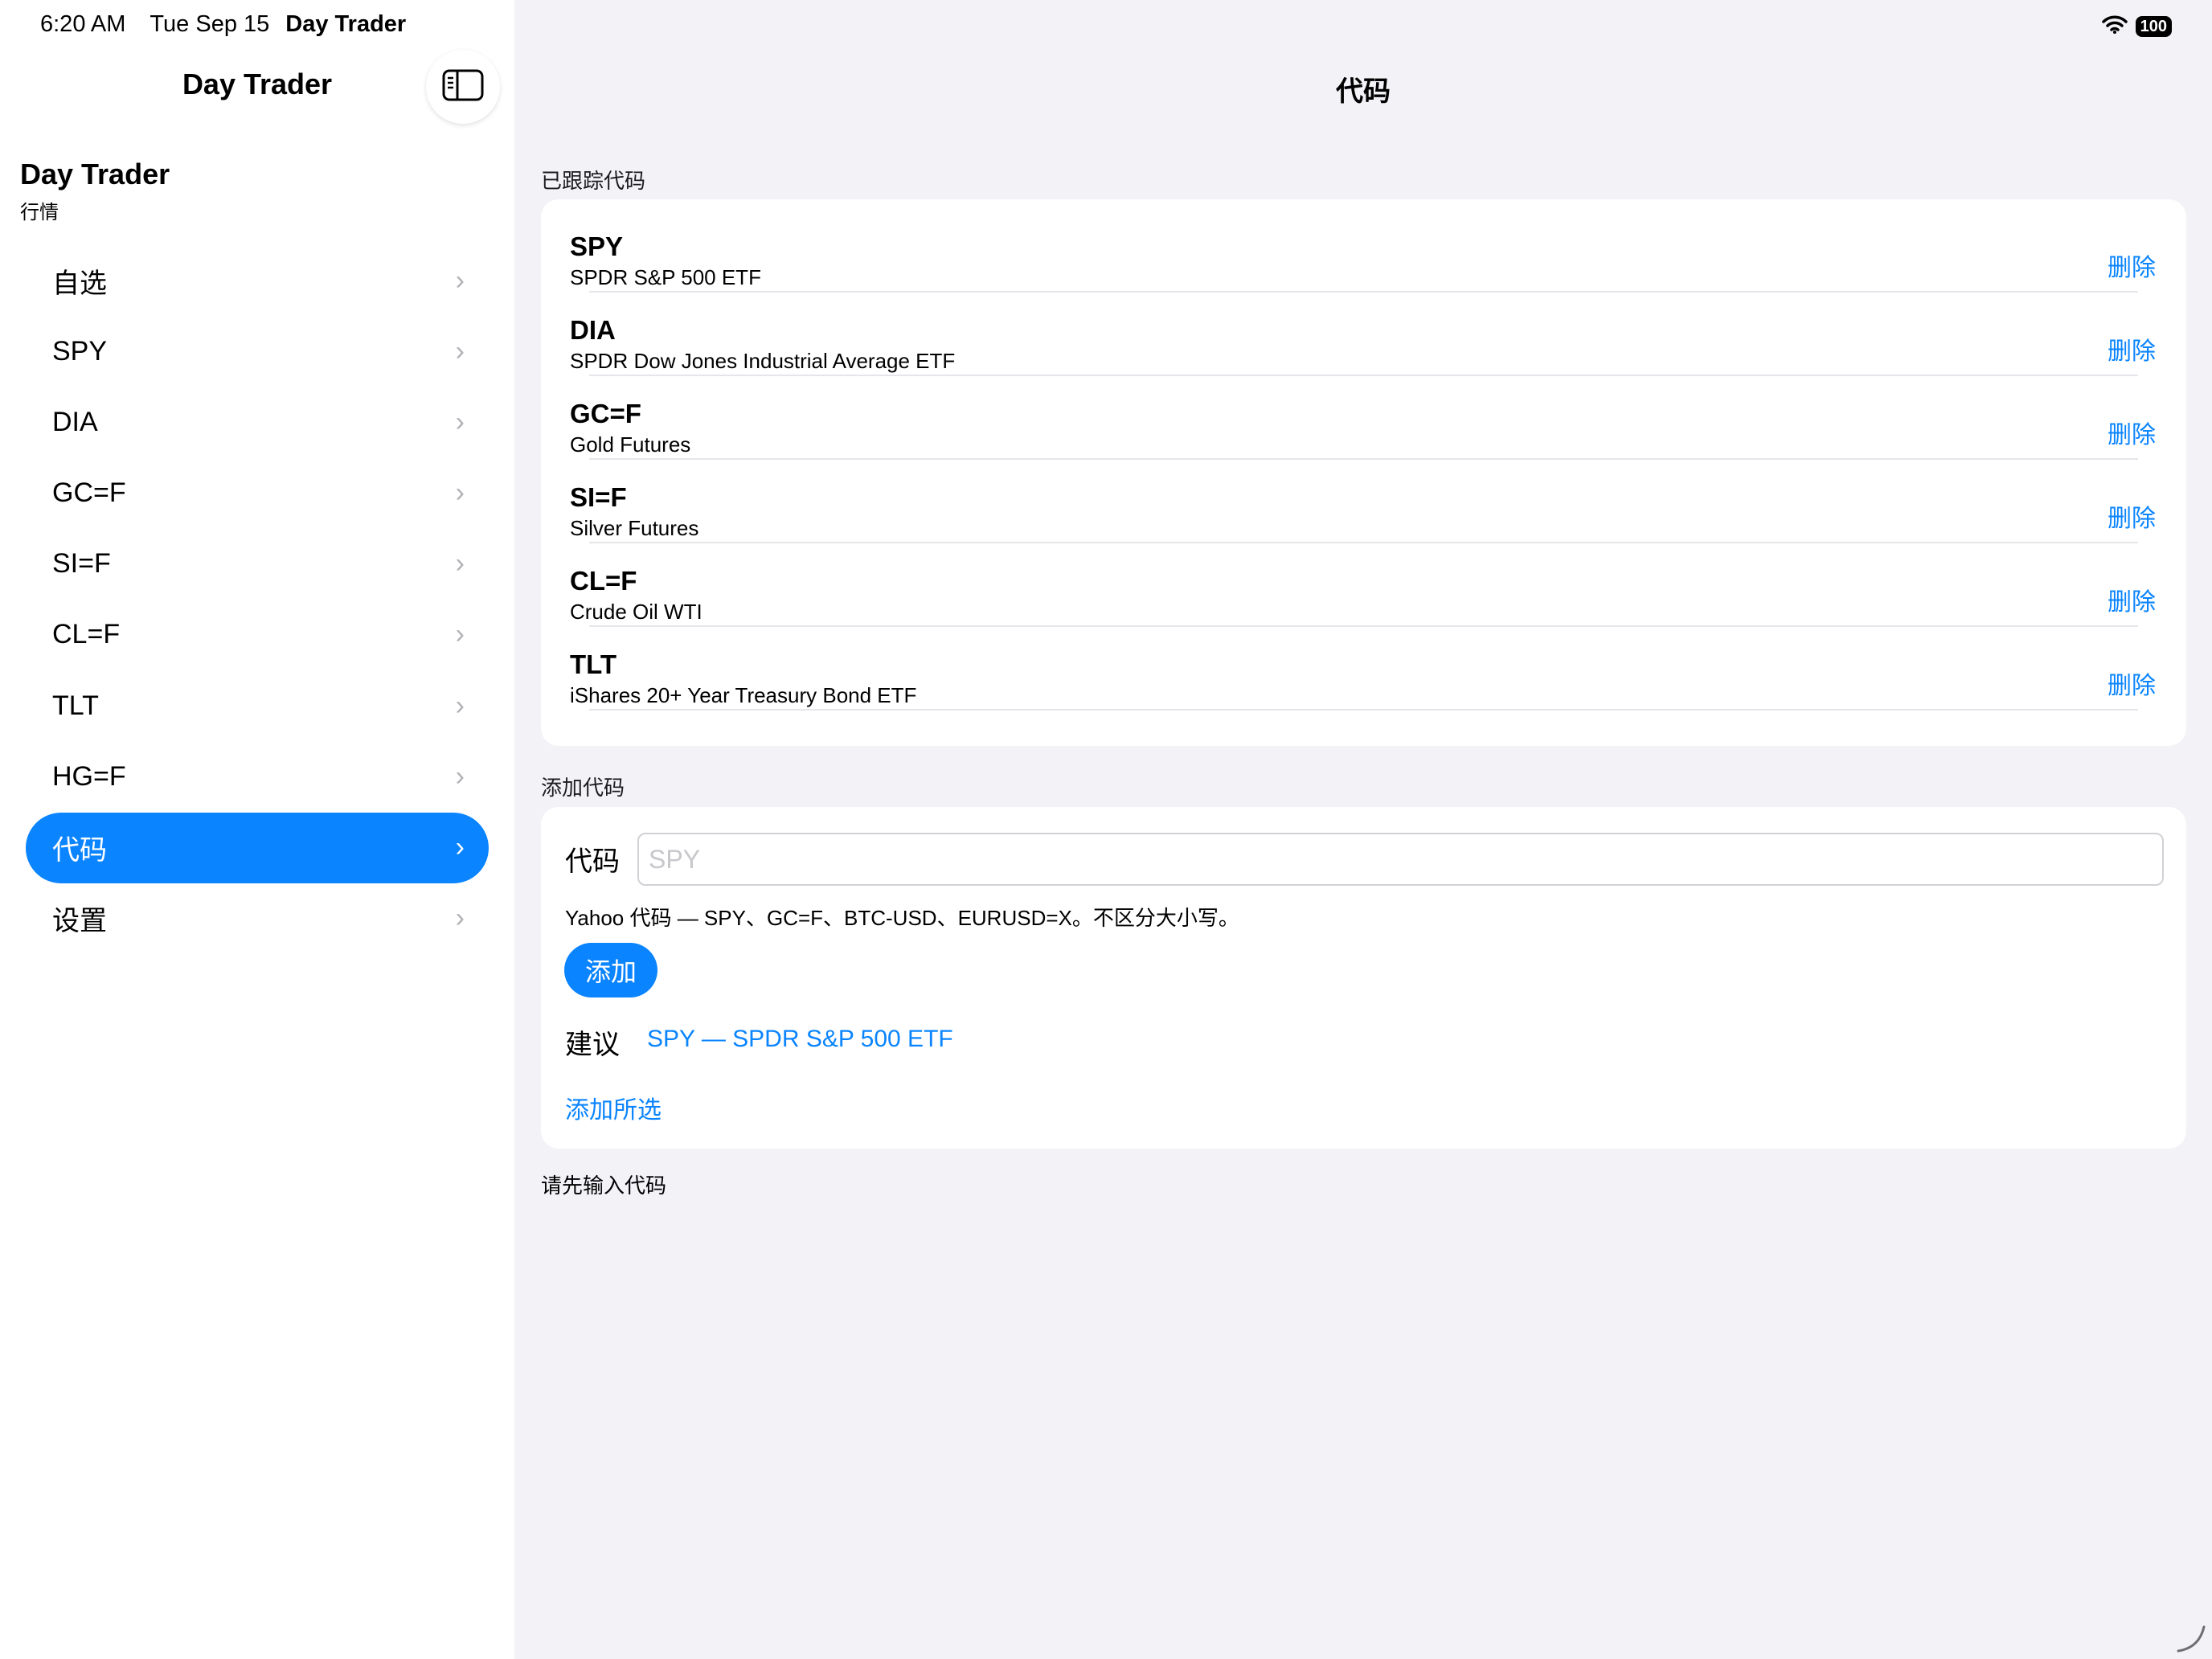  I want to click on row-divider, so click(1363, 710).